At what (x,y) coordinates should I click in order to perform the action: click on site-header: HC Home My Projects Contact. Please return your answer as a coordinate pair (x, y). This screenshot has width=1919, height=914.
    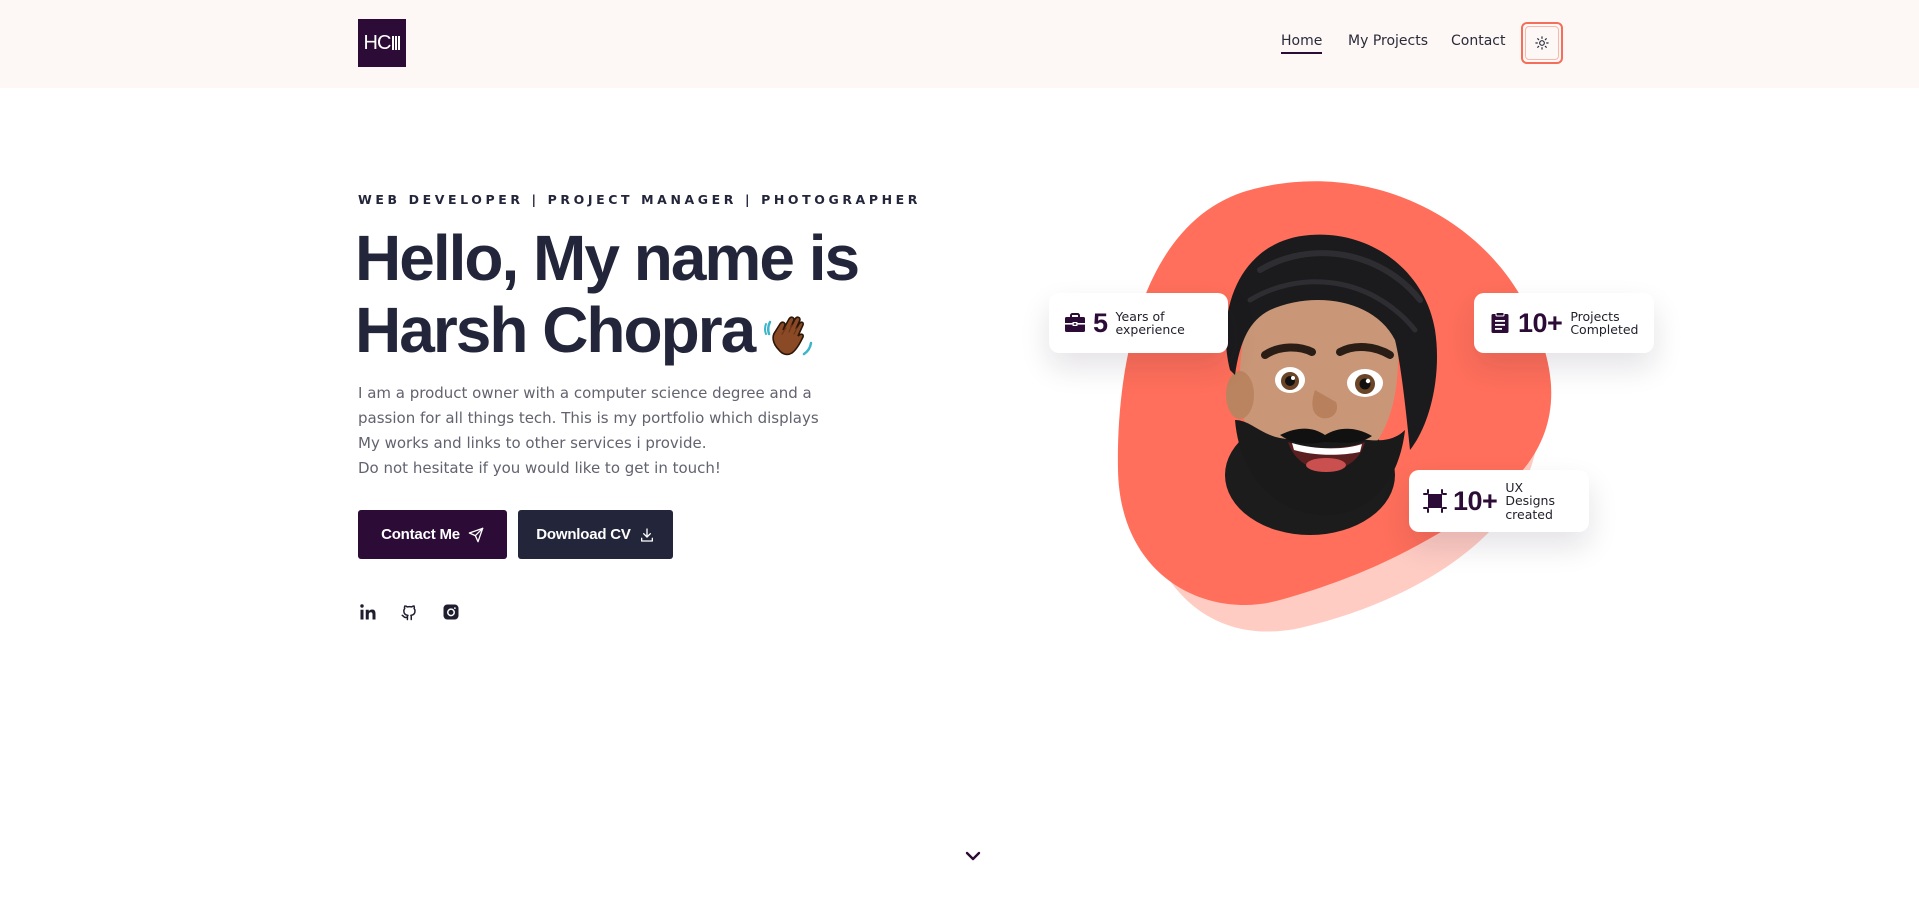
    Looking at the image, I should click on (959, 44).